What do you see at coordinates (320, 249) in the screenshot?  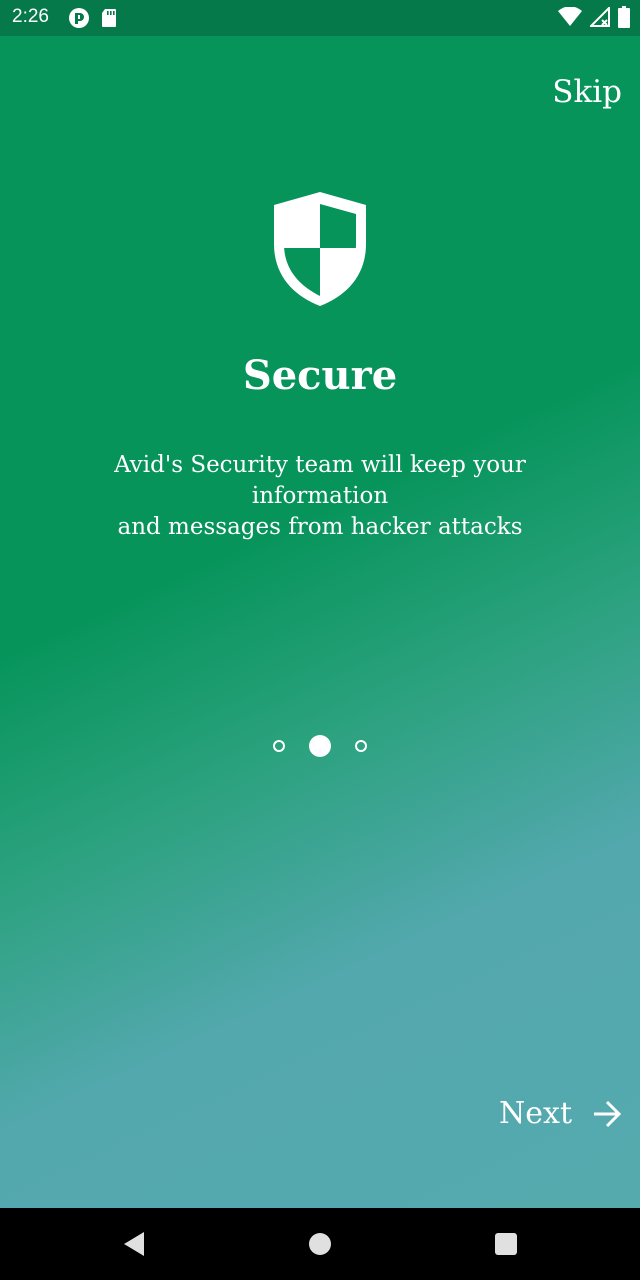 I see `shield-icon` at bounding box center [320, 249].